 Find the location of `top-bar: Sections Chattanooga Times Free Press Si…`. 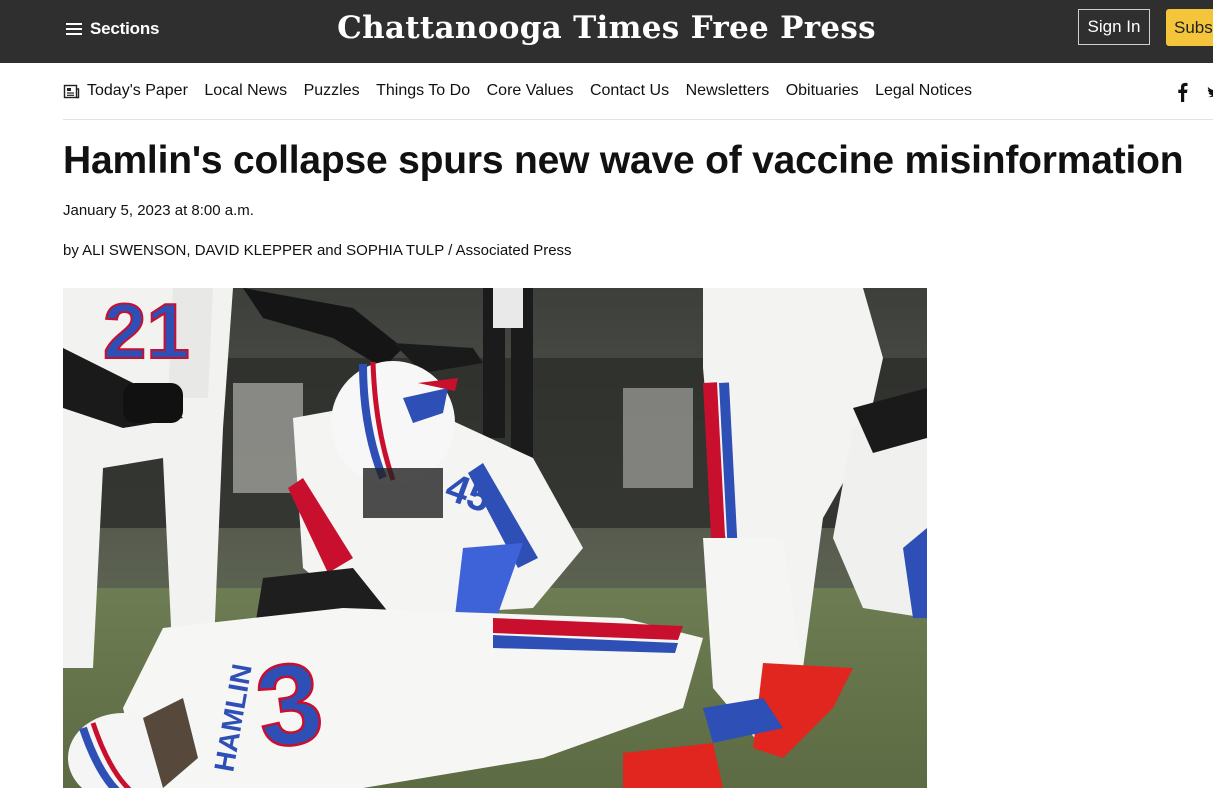

top-bar: Sections Chattanooga Times Free Press Si… is located at coordinates (606, 31).